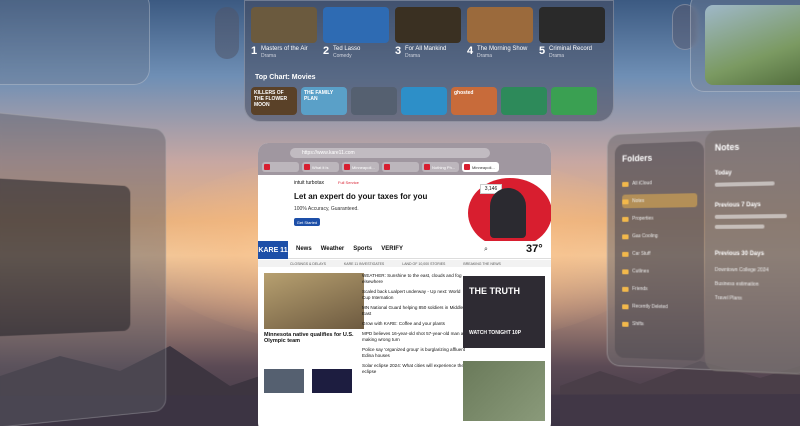 The width and height of the screenshot is (800, 426). What do you see at coordinates (324, 101) in the screenshot?
I see `movie-tile: THE FAMILY PLAN` at bounding box center [324, 101].